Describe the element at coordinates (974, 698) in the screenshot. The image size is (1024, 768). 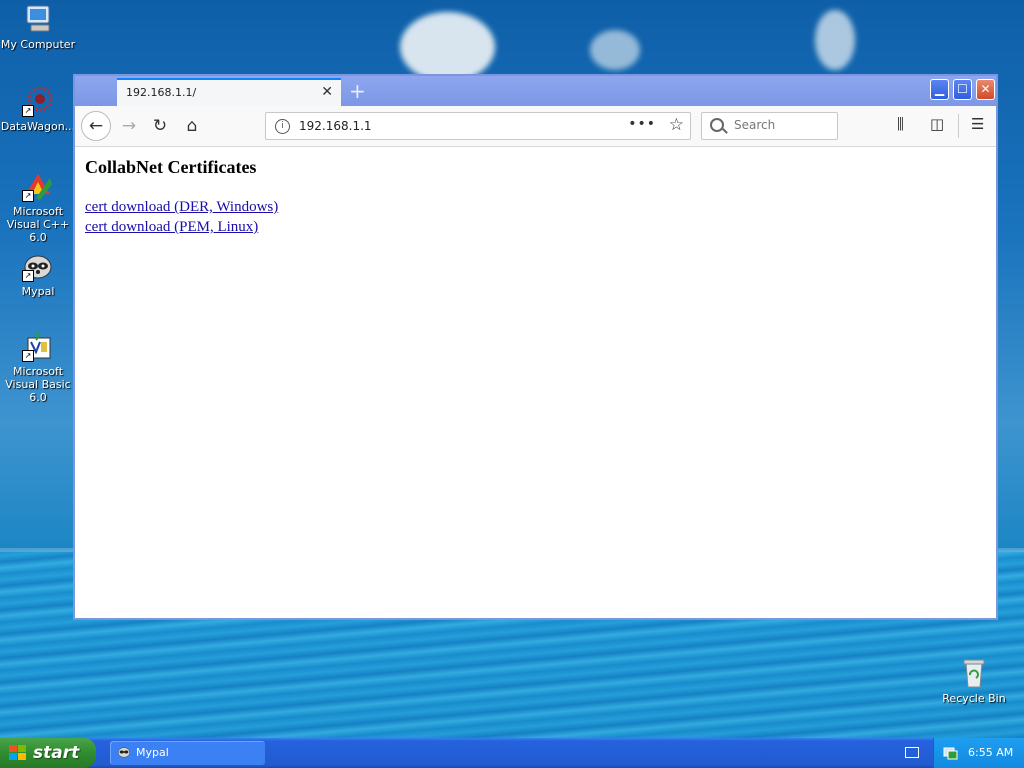
I see `desktop-icon-label: Recycle Bin` at that location.